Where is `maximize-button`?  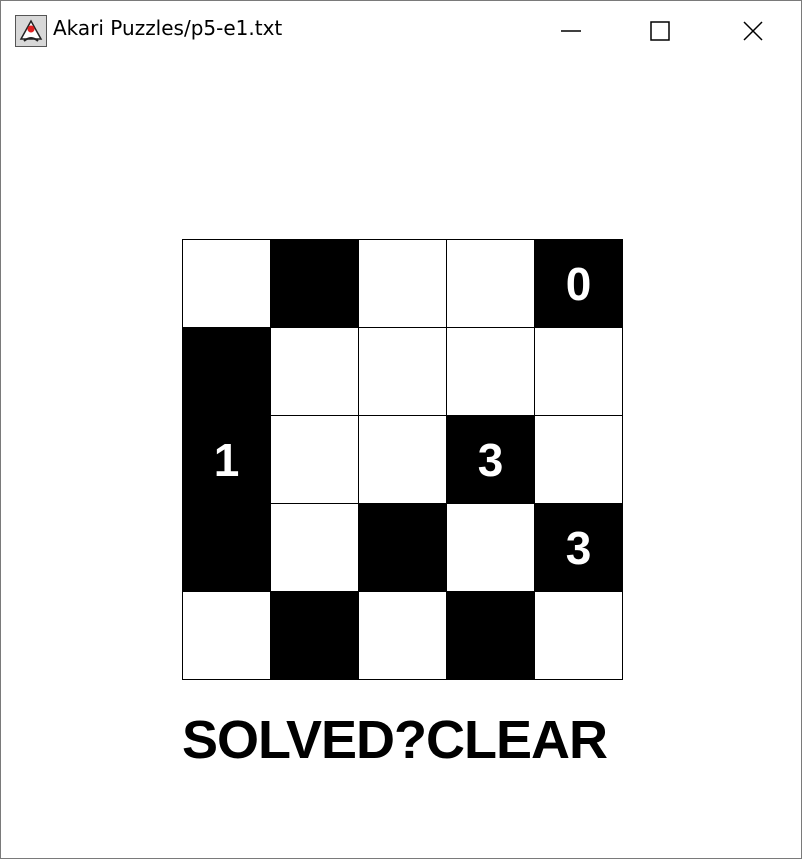
maximize-button is located at coordinates (660, 31).